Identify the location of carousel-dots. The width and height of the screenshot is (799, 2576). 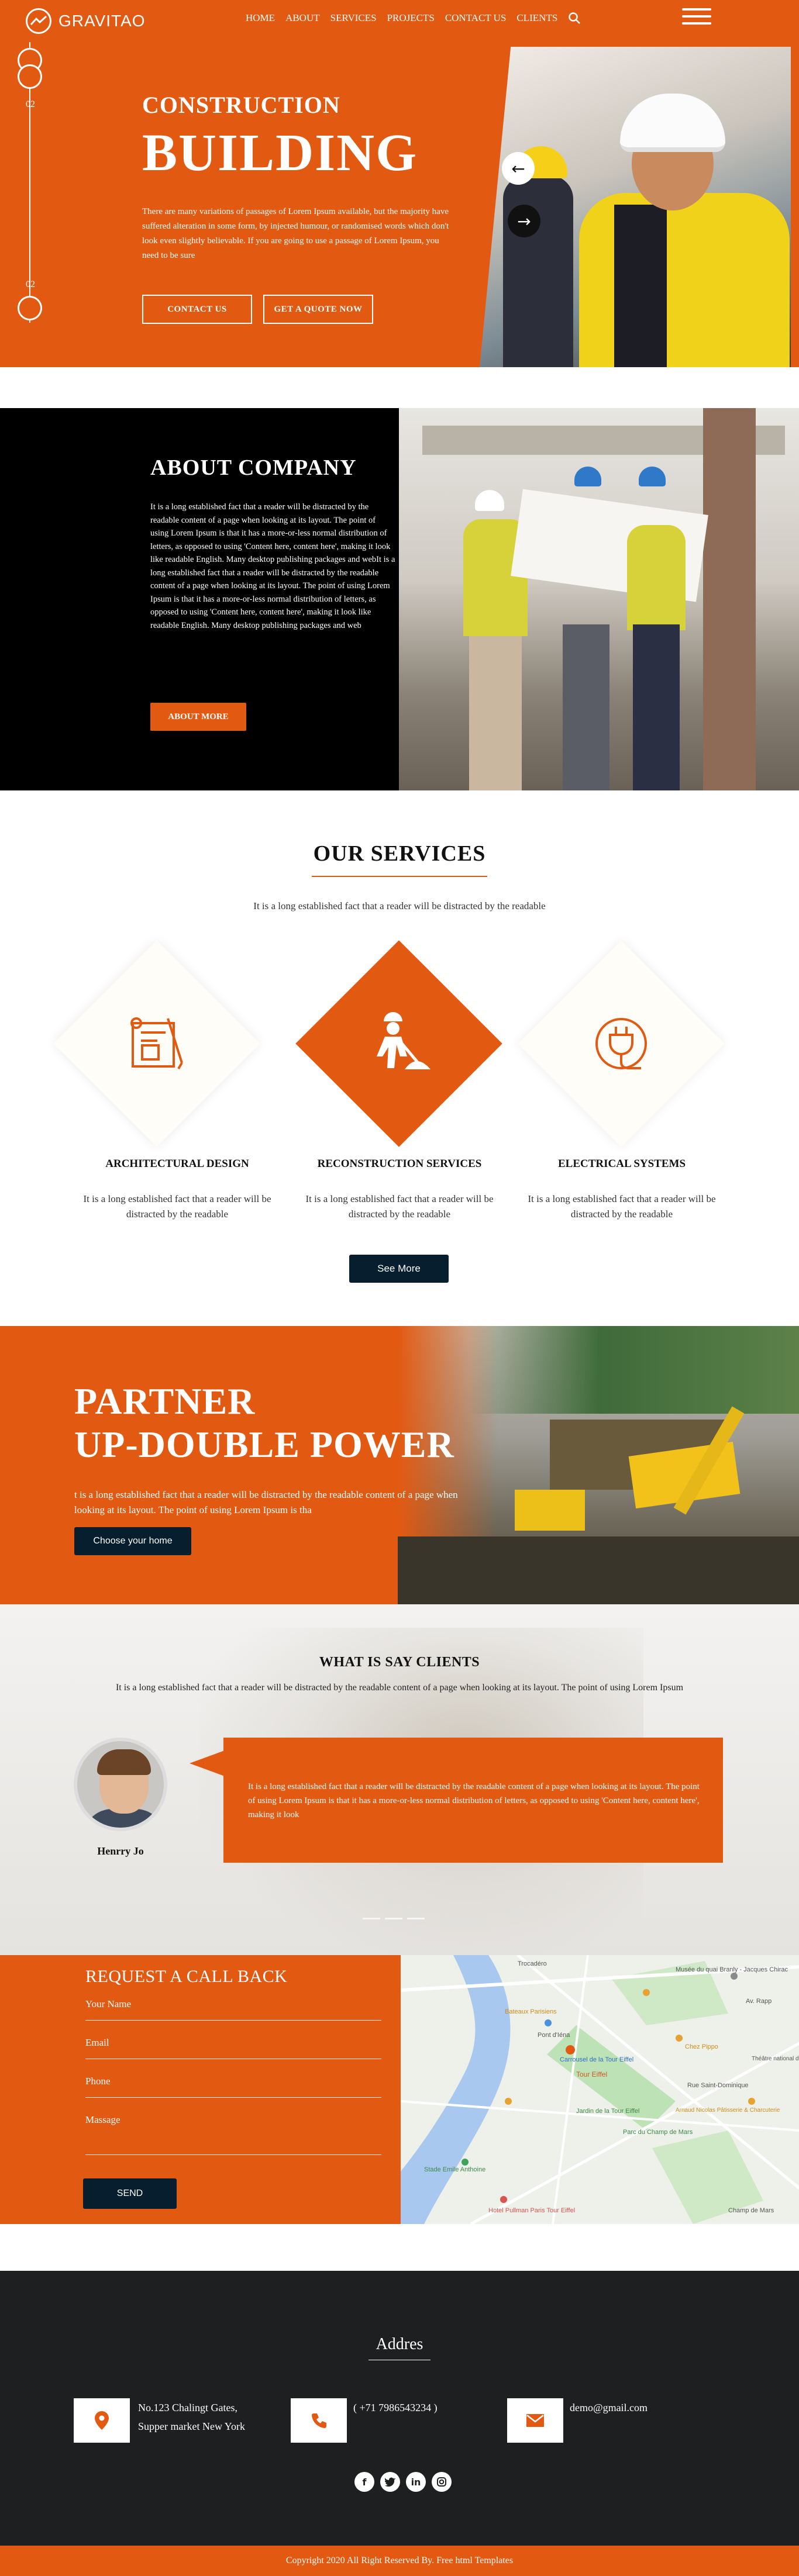
(394, 1919).